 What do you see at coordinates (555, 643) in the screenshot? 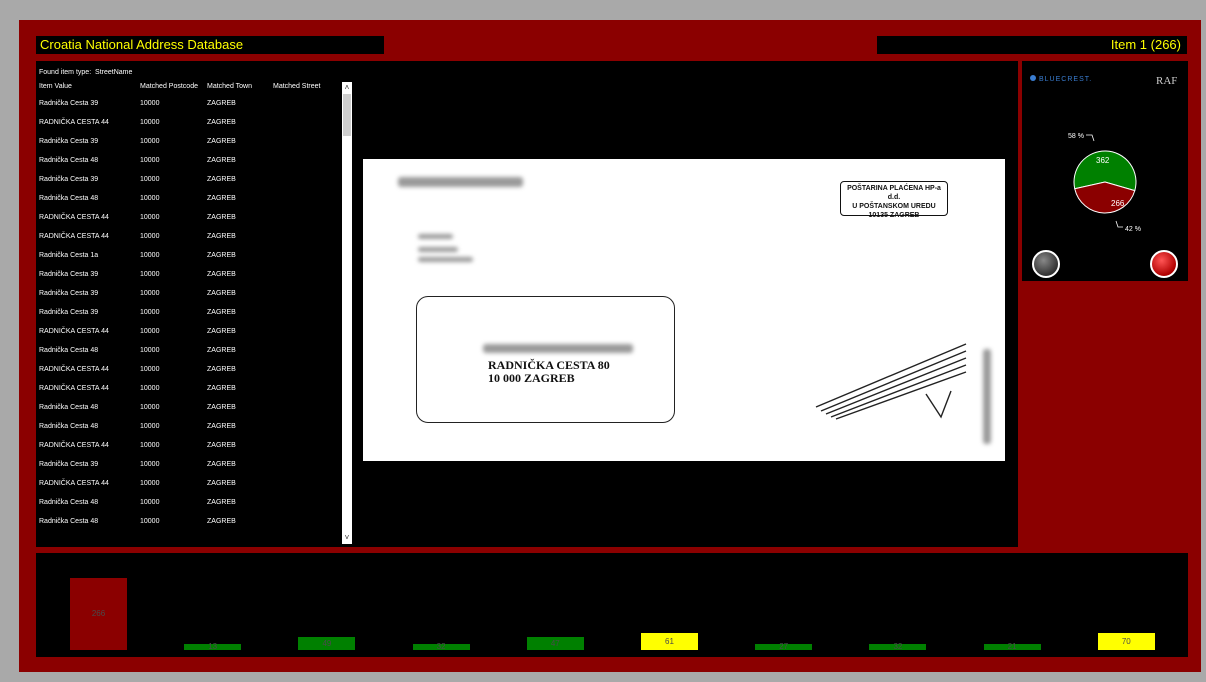
I see `bar-label: 47` at bounding box center [555, 643].